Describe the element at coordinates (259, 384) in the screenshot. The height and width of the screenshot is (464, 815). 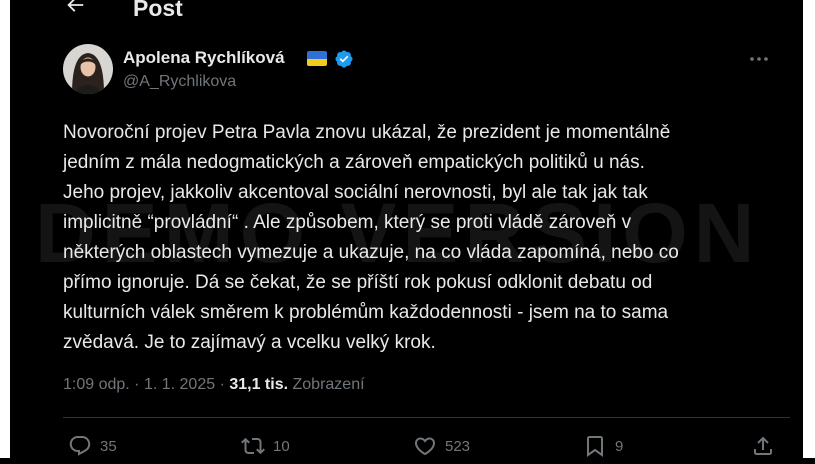
I see `views-count: 31,1 tis.` at that location.